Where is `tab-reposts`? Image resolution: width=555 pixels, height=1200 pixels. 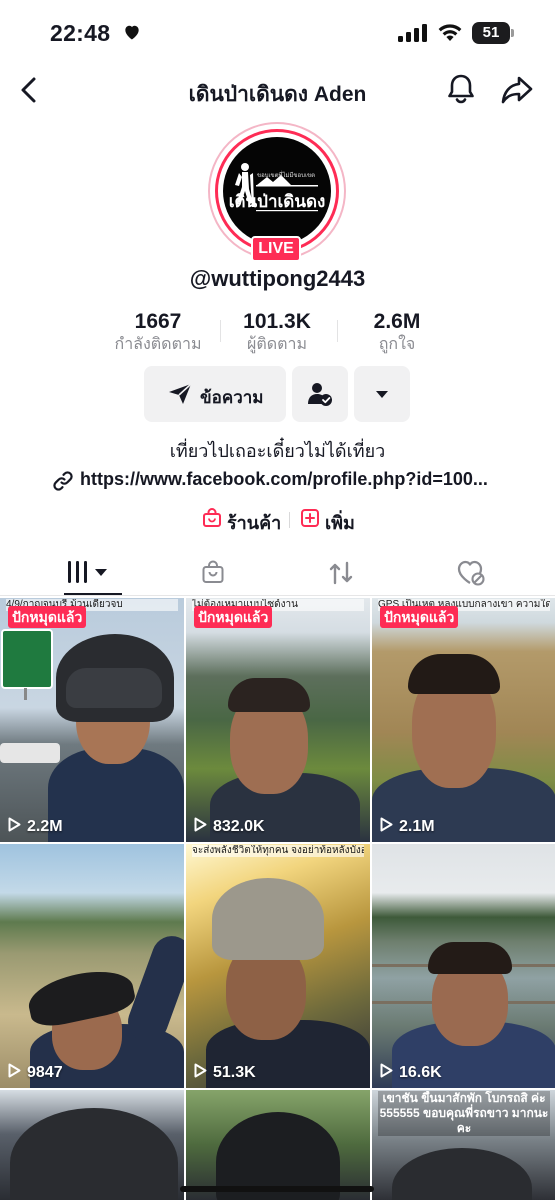 tab-reposts is located at coordinates (342, 572).